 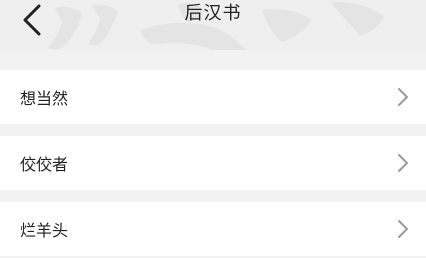 What do you see at coordinates (44, 164) in the screenshot?
I see `list-item-label: 佼佼者` at bounding box center [44, 164].